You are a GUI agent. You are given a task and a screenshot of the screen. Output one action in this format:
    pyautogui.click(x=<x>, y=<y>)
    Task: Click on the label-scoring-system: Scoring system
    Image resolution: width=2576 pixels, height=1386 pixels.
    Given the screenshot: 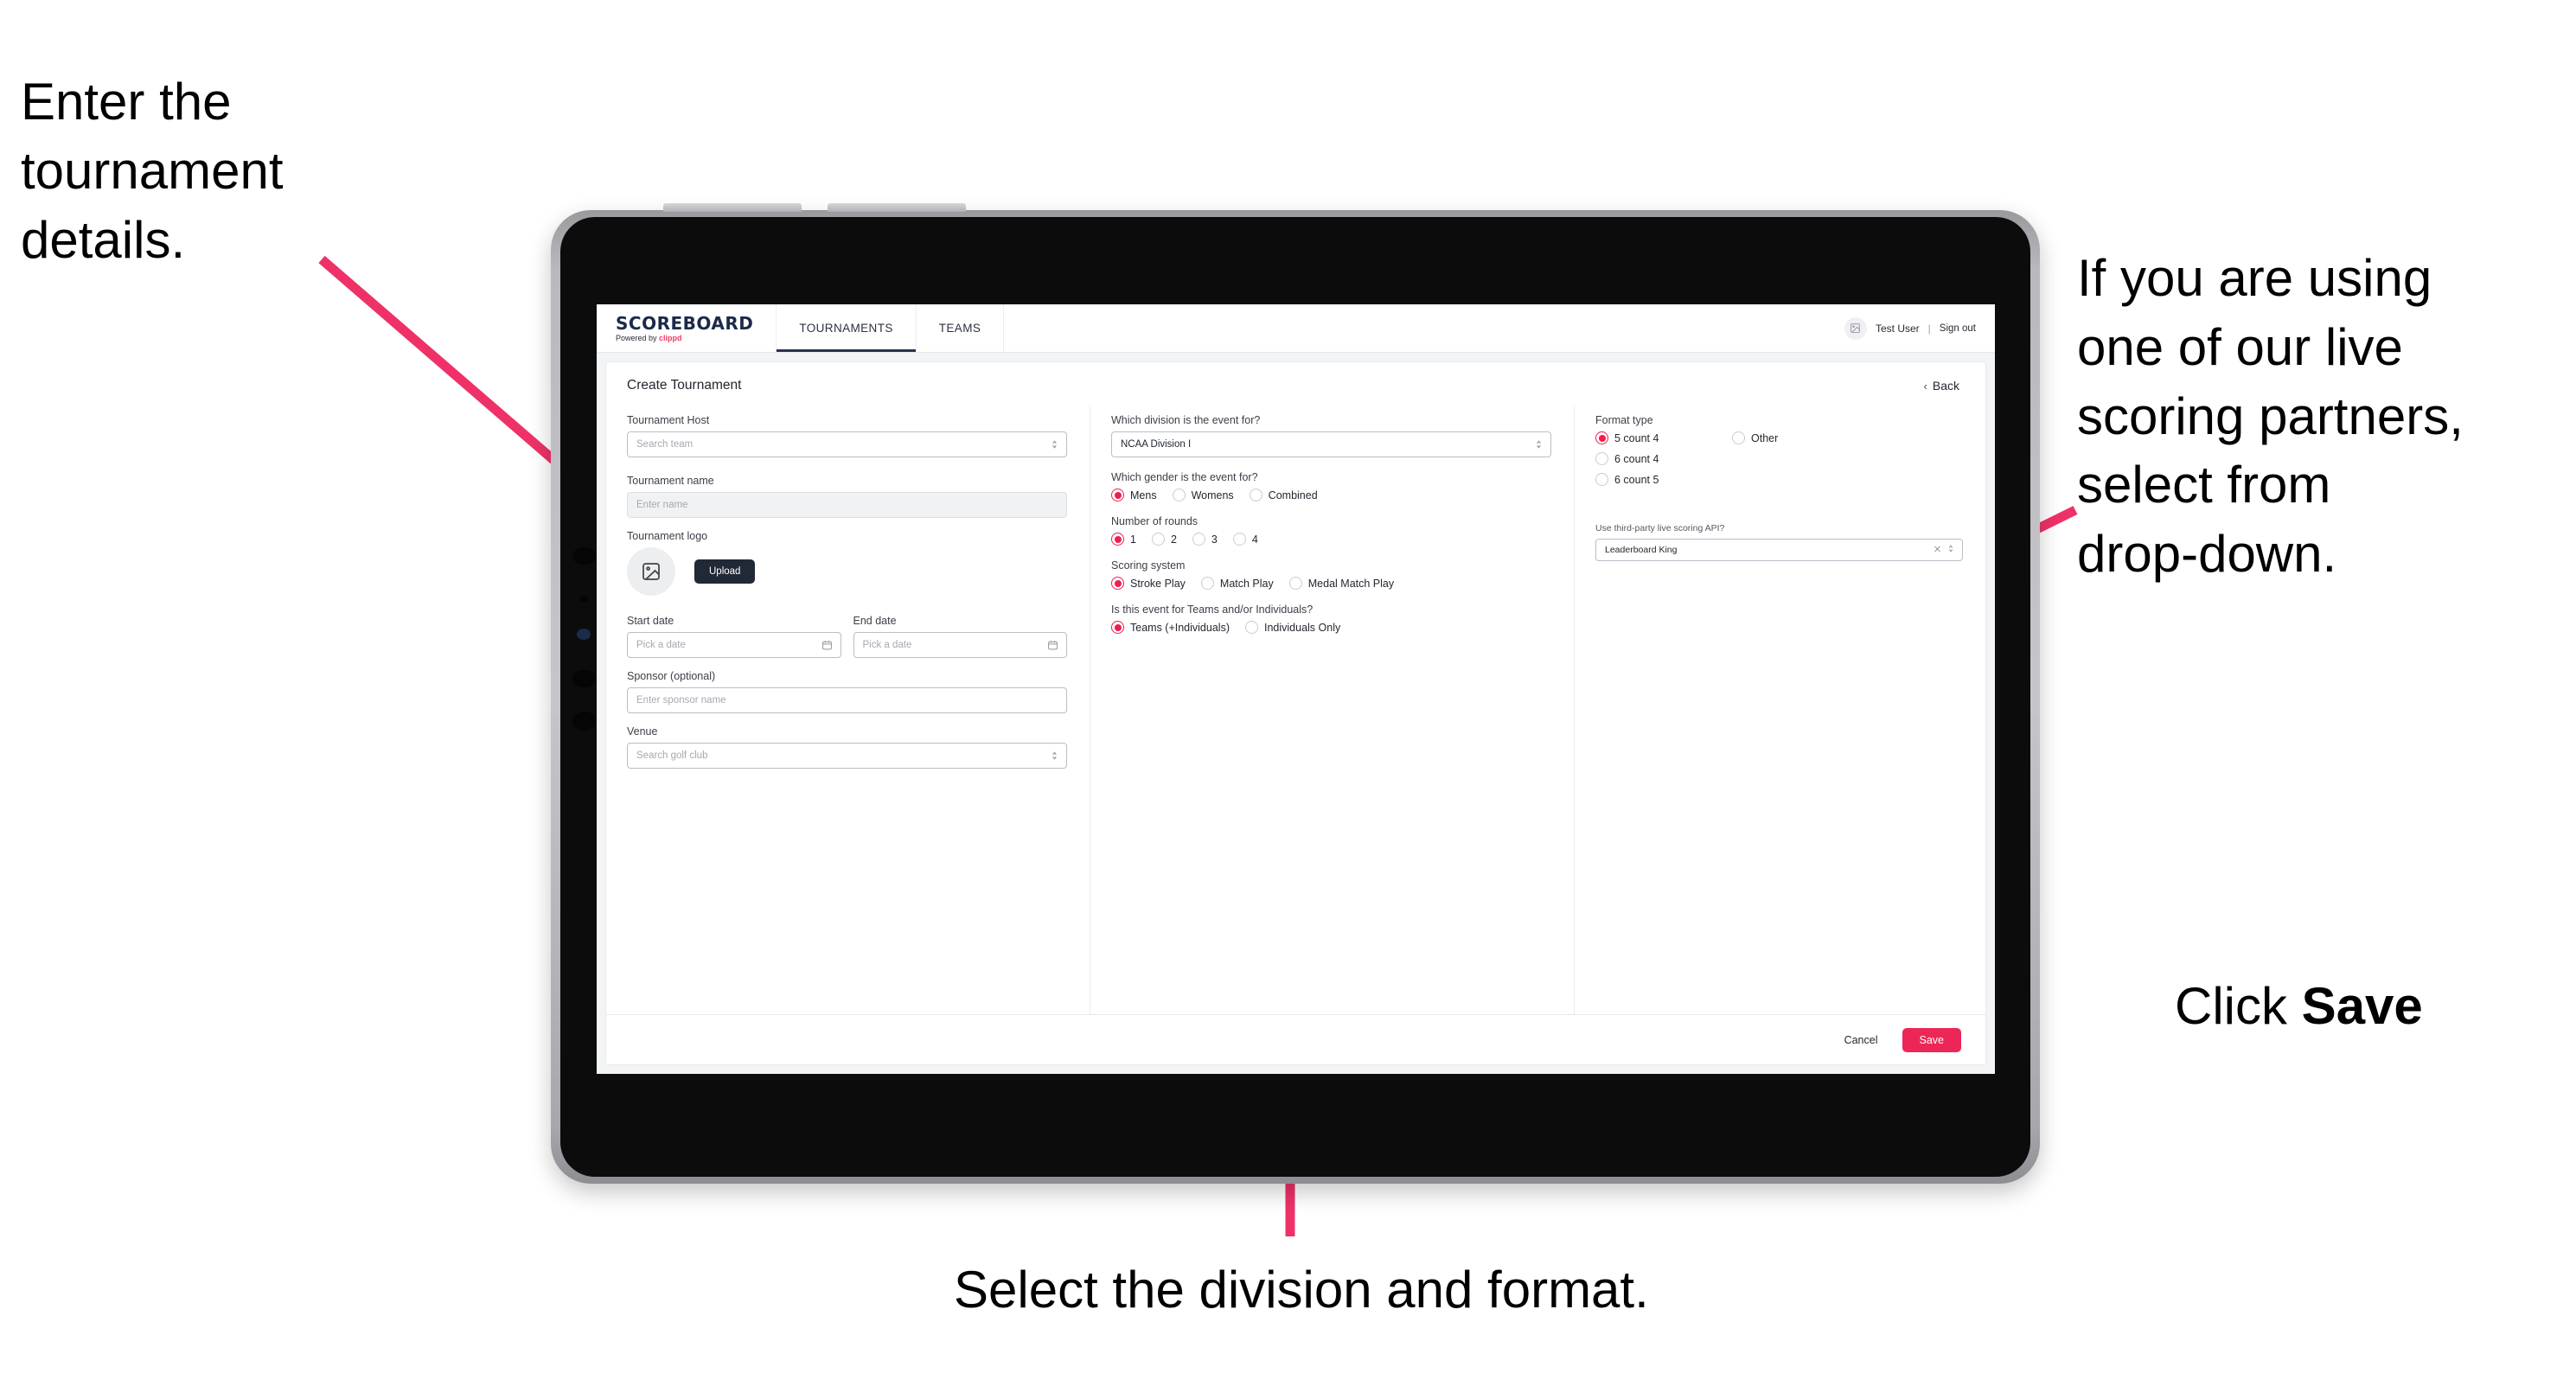 What is the action you would take?
    pyautogui.click(x=1148, y=565)
    